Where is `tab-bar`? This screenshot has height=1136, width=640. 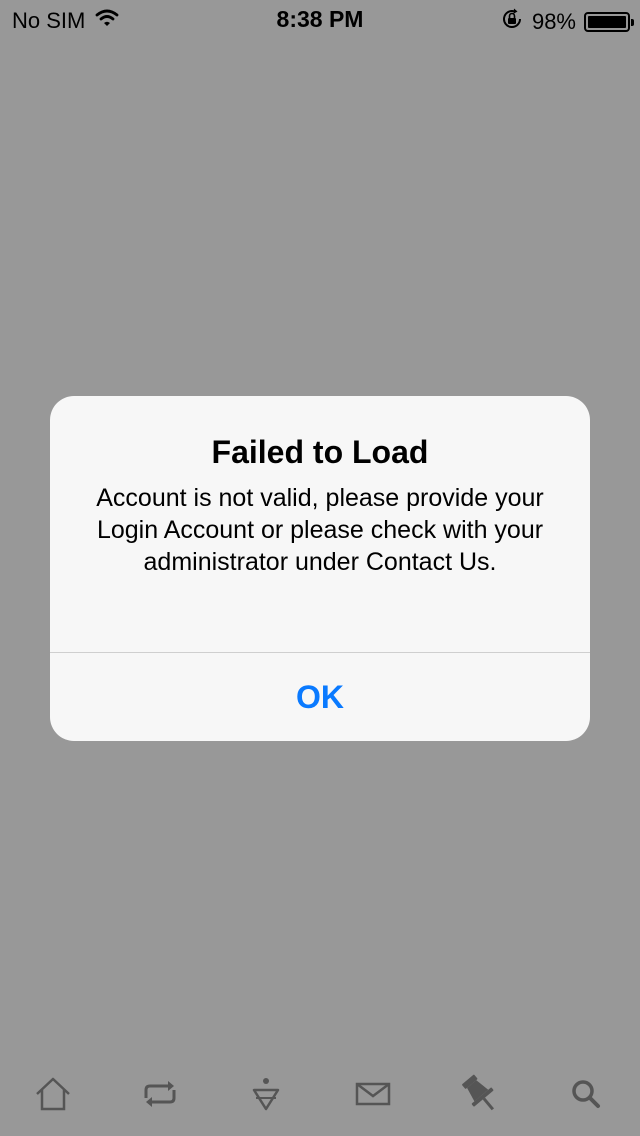
tab-bar is located at coordinates (320, 1086).